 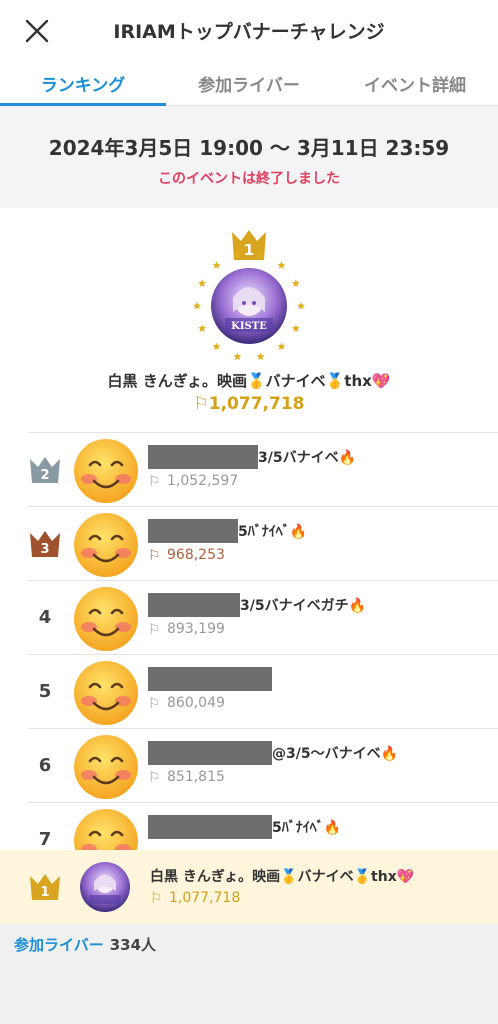 I want to click on event-period: 2024年3月5日 19:00 〜 3月11日 23:59, so click(x=249, y=148).